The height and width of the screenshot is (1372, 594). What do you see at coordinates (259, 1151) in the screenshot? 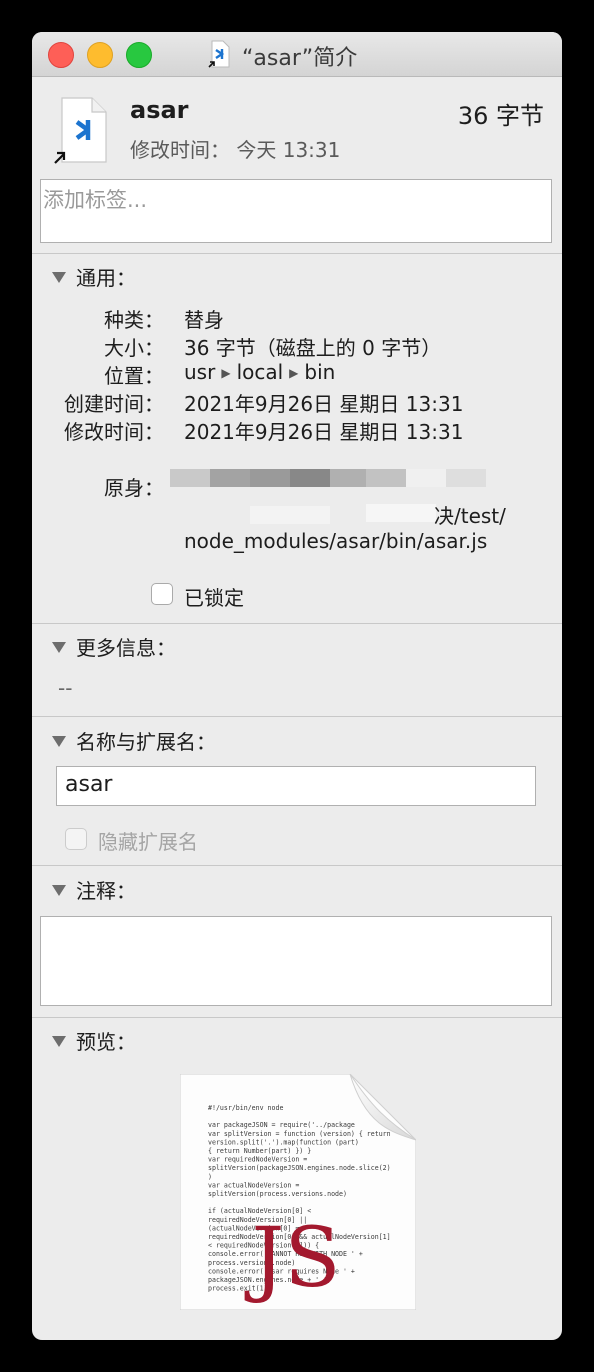
I see `preview-code-line: { return Number(part) }) }` at bounding box center [259, 1151].